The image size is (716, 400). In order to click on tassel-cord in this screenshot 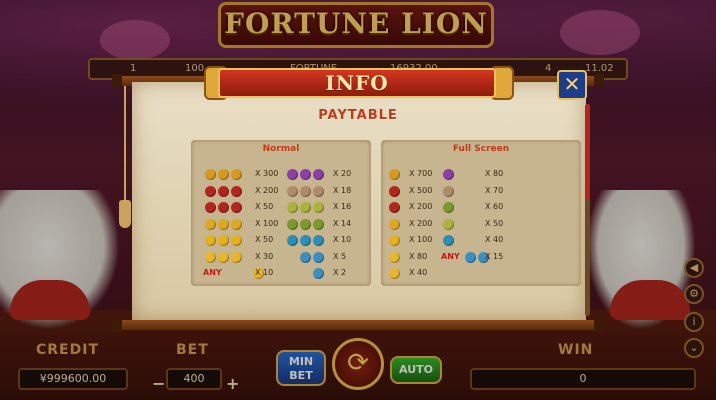, I will do `click(125, 146)`.